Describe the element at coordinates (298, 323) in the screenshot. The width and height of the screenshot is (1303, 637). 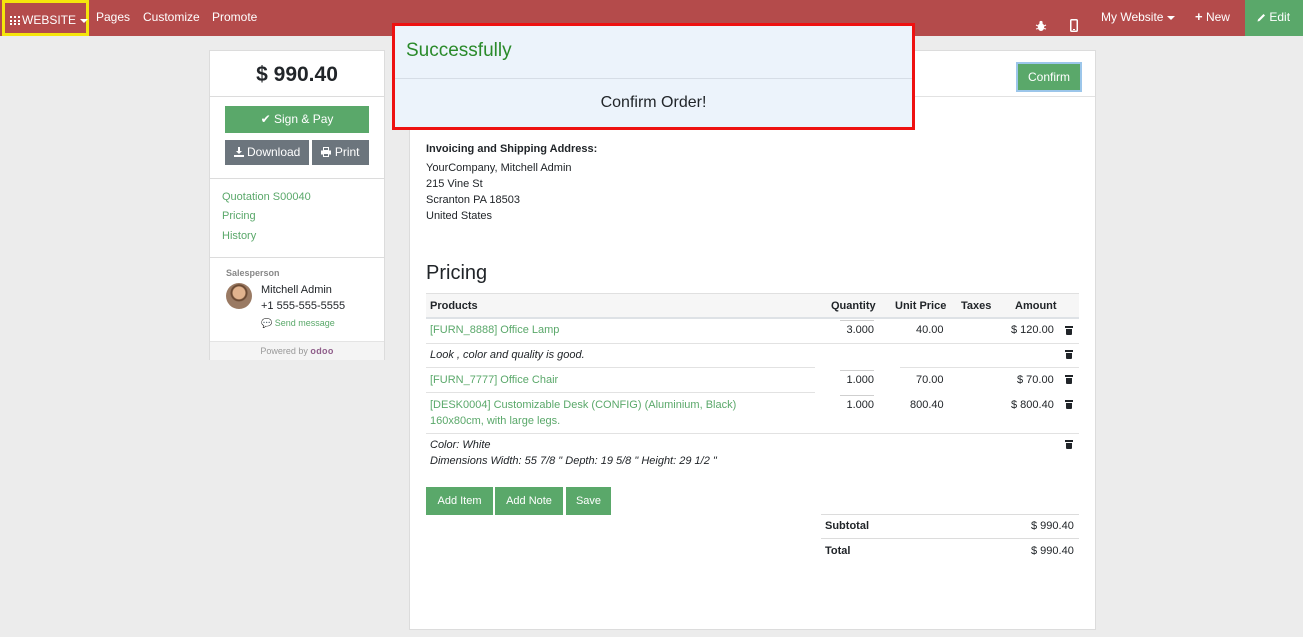
I see `send-message-link: 💬 Send message` at that location.